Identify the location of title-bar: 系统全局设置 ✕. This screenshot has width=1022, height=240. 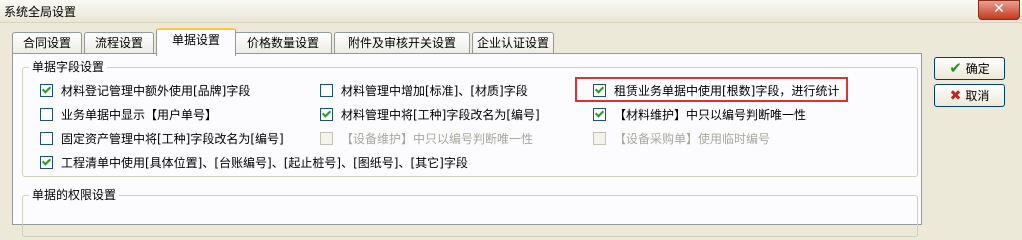
(511, 11).